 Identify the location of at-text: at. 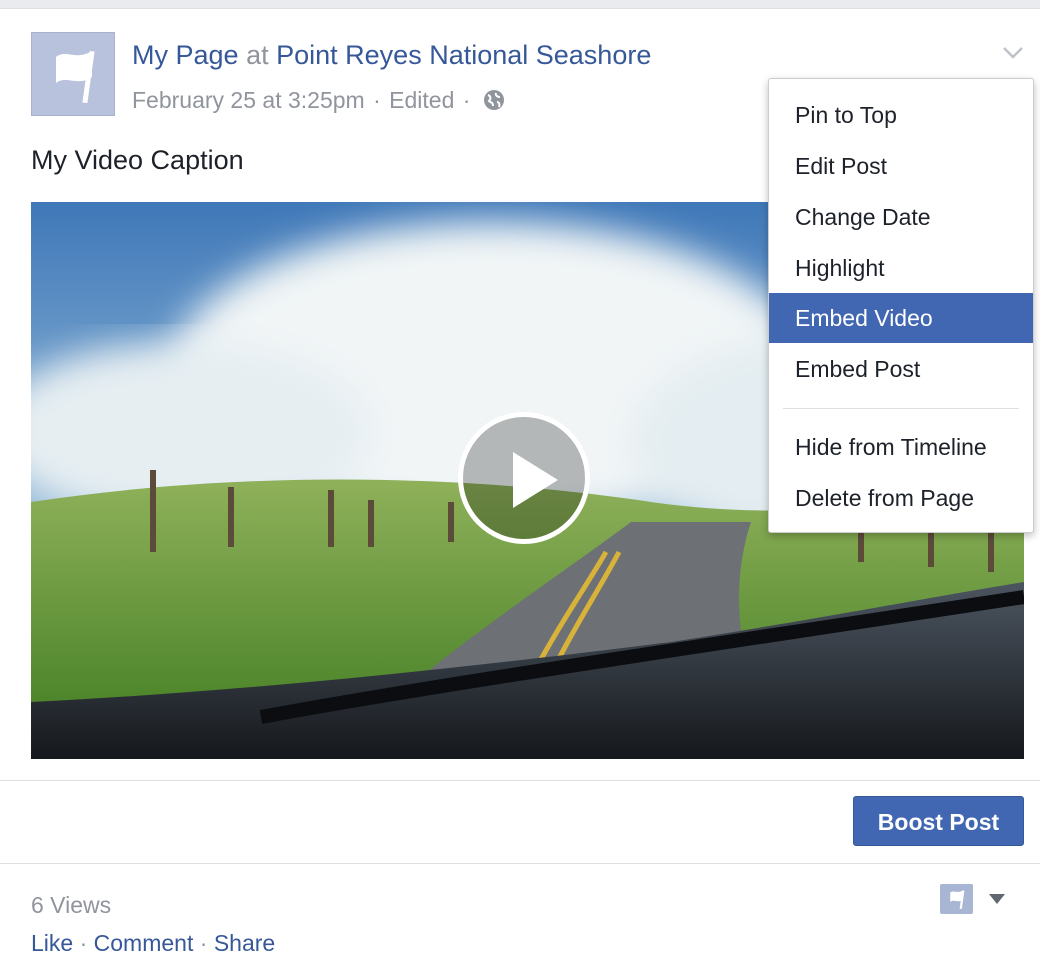
(257, 55).